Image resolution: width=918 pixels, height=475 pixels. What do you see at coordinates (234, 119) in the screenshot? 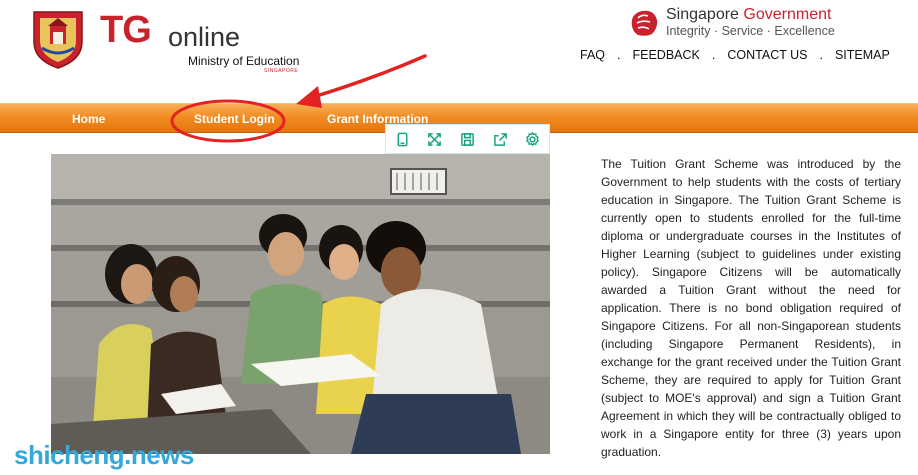
I see `nav-student-login: Student Login` at bounding box center [234, 119].